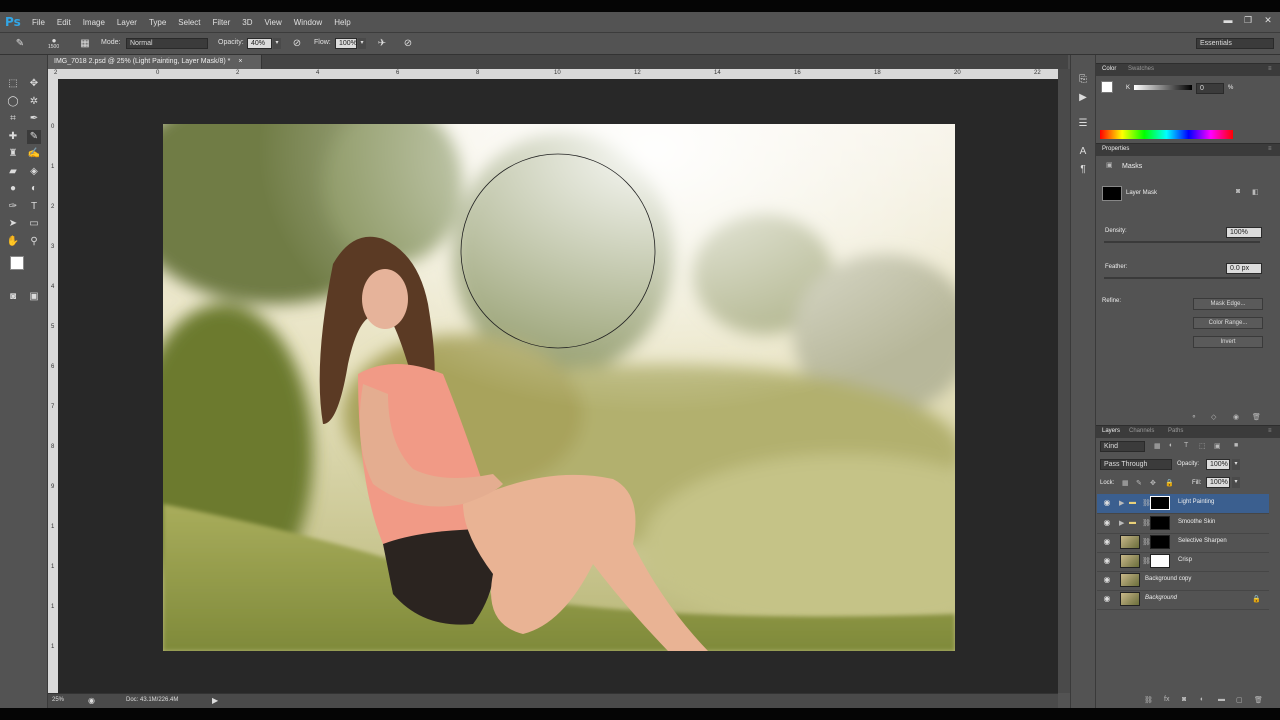  Describe the element at coordinates (1258, 700) in the screenshot. I see `delete-layer-icon: 🗑` at that location.